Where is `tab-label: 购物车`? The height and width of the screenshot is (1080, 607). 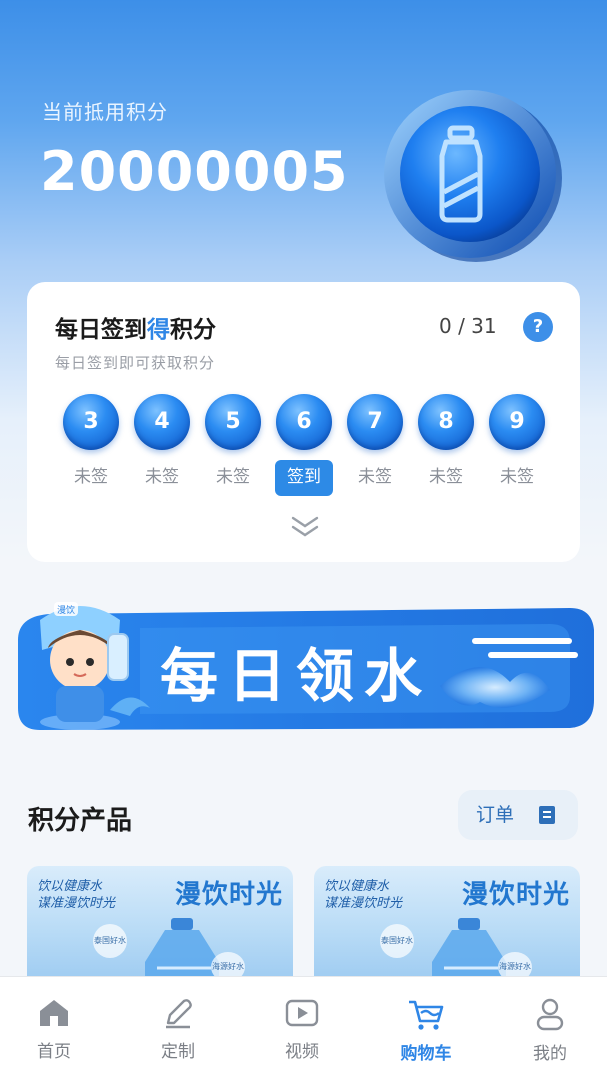
tab-label: 购物车 is located at coordinates (426, 1054).